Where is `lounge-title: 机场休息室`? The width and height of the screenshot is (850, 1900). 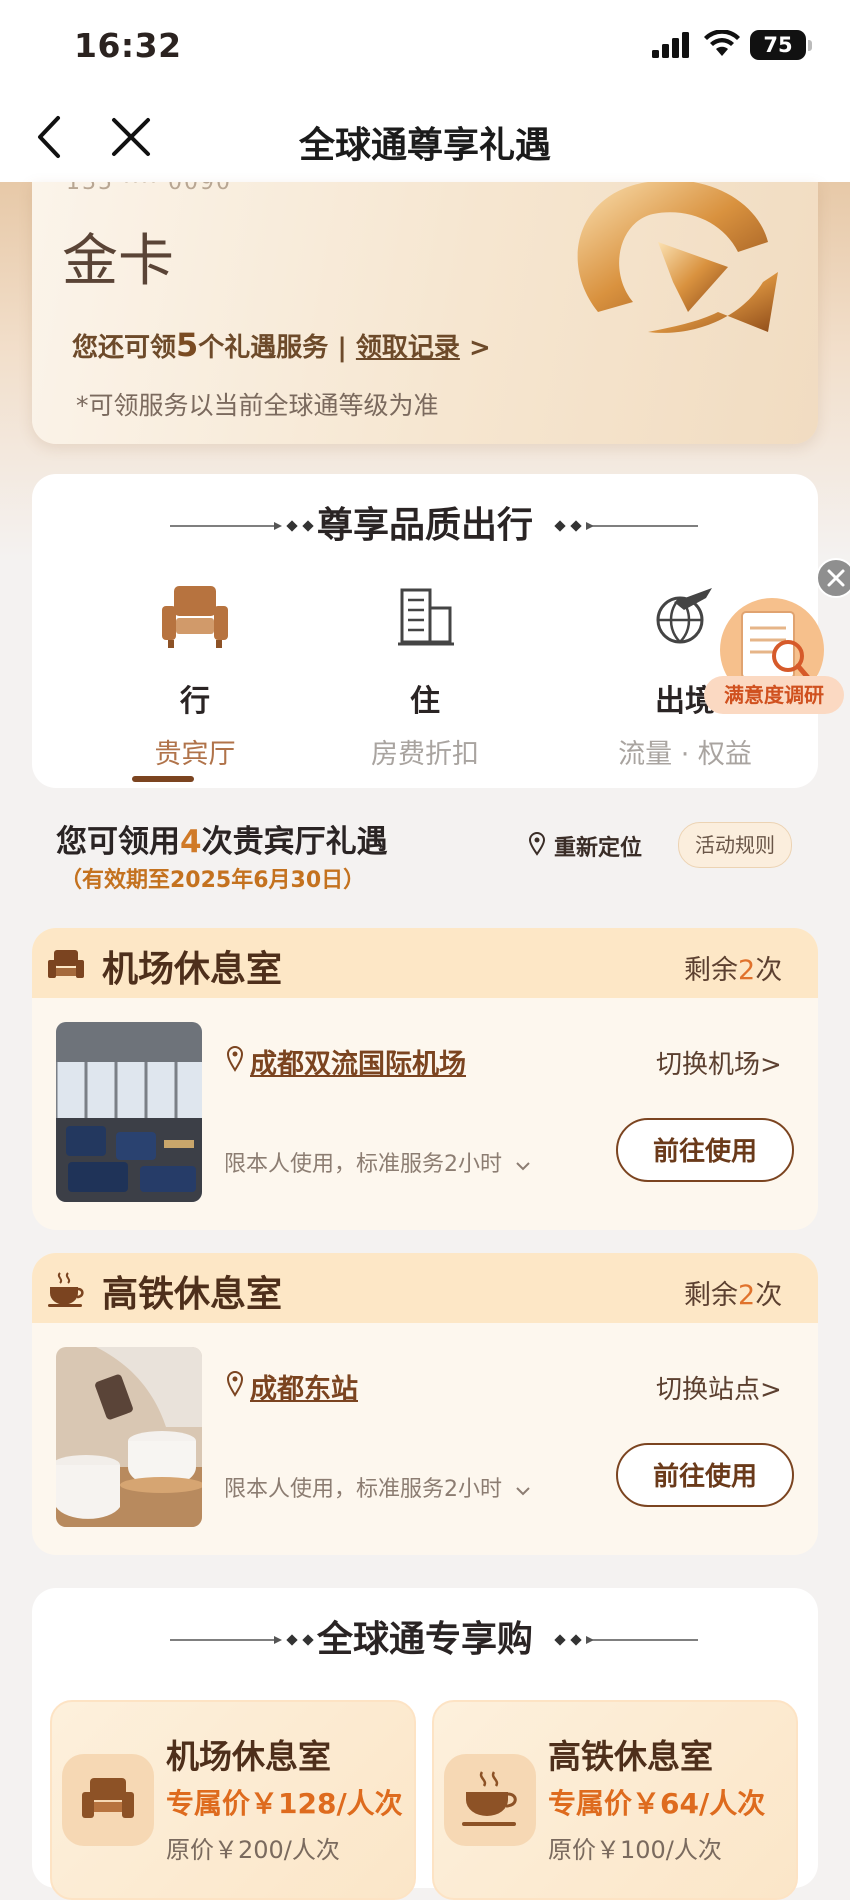 lounge-title: 机场休息室 is located at coordinates (192, 969).